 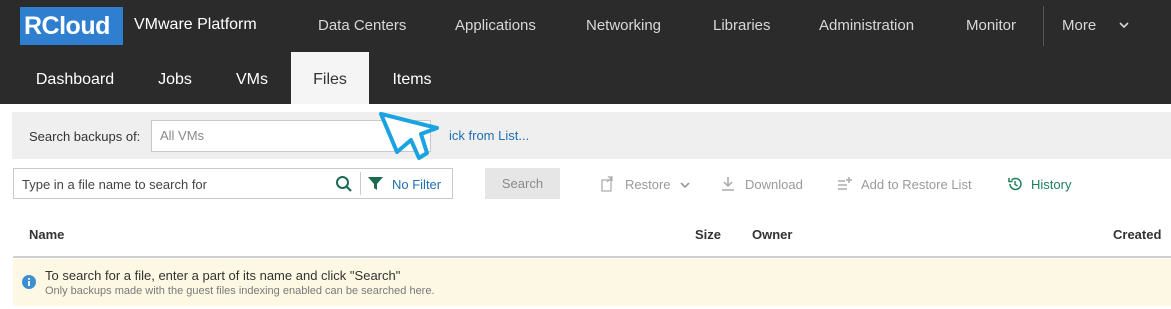 I want to click on brand-logo-text: RCloud, so click(x=67, y=26).